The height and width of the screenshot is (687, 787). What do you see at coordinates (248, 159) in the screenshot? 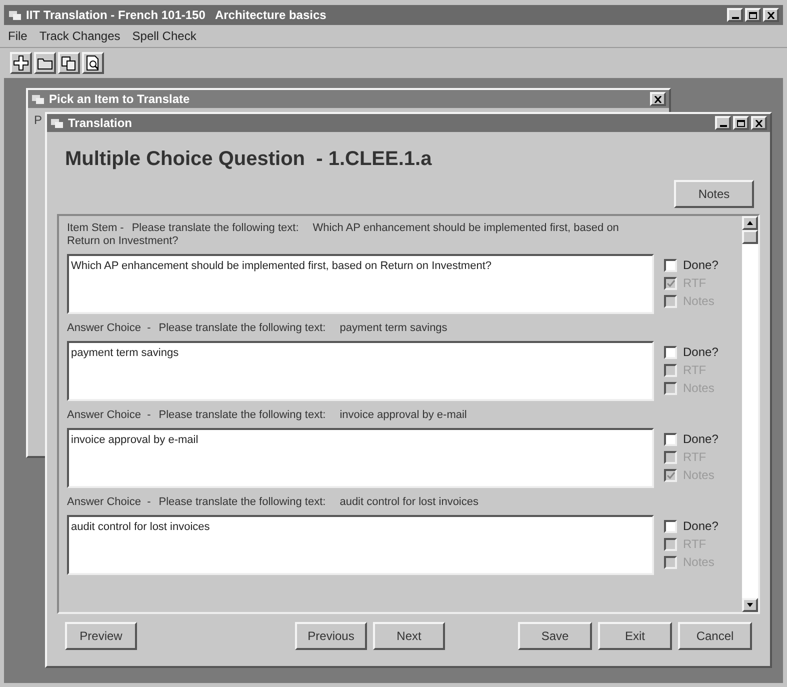
I see `question-heading: Multiple Choice Question - 1.CLEE.1.a` at bounding box center [248, 159].